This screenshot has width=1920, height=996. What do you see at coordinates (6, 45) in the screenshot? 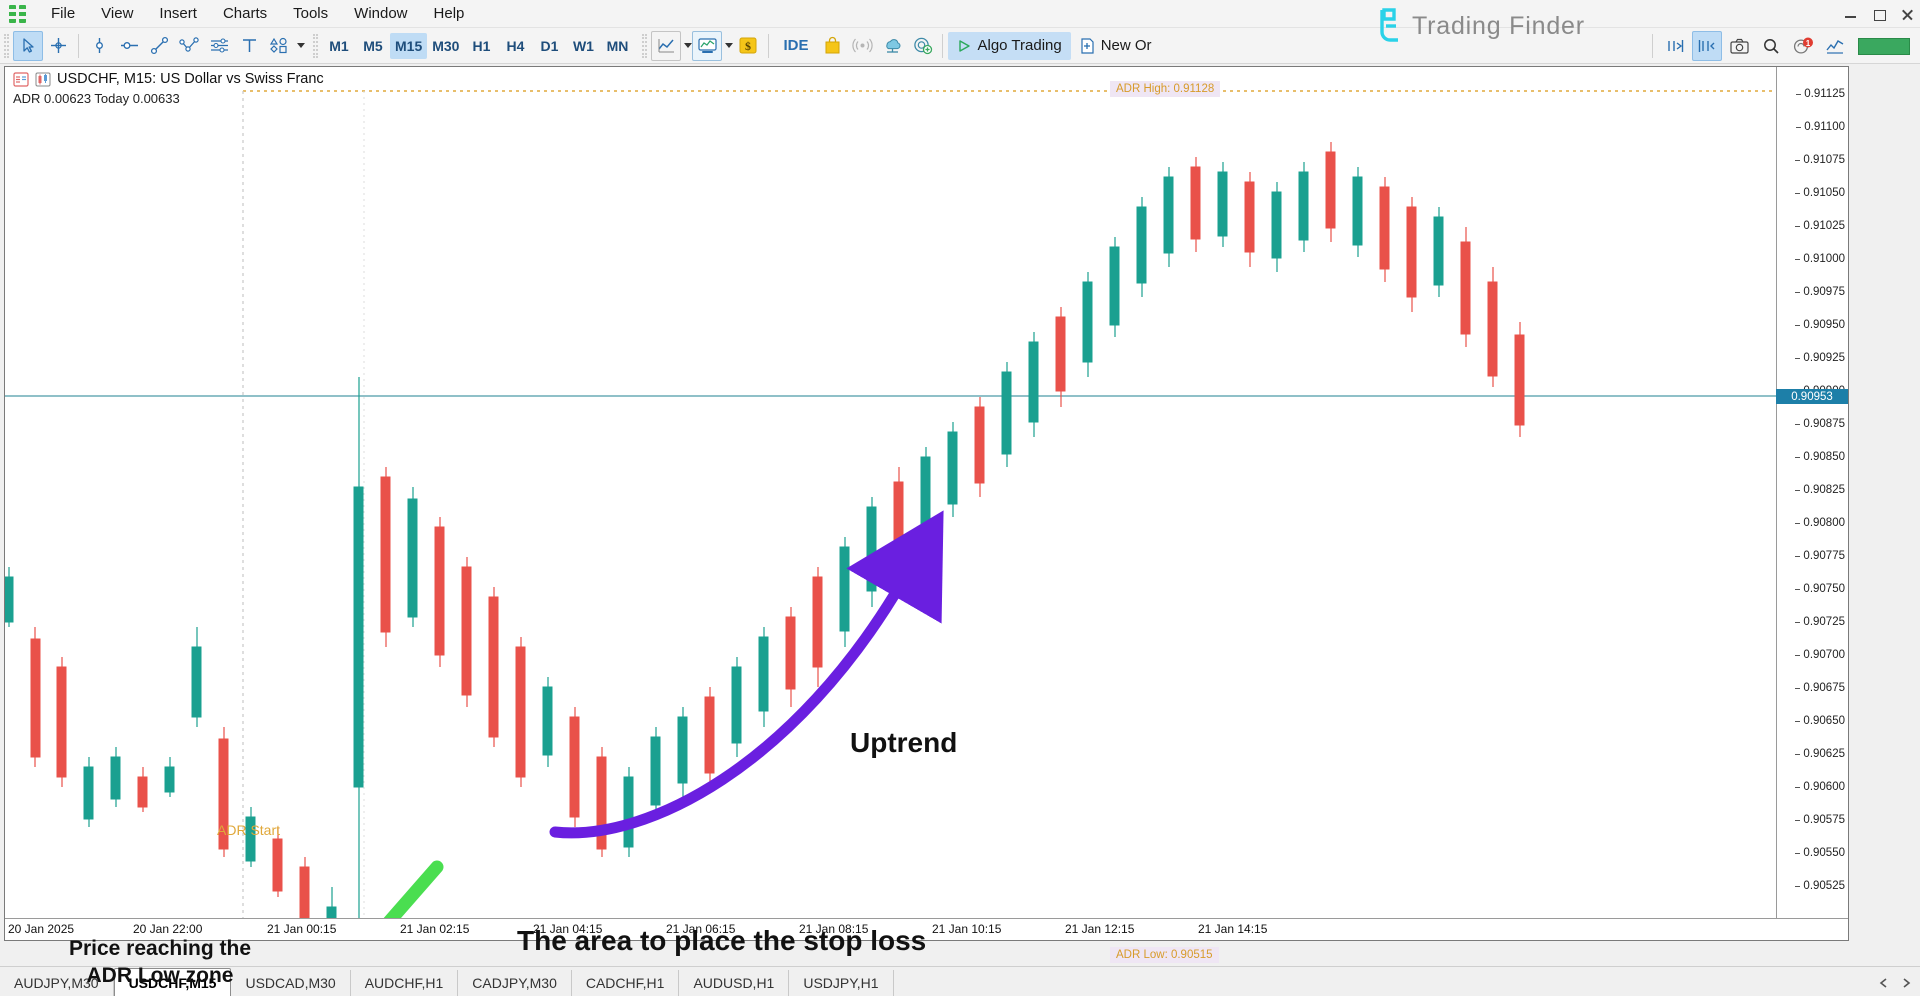
I see `toolbar-grip` at bounding box center [6, 45].